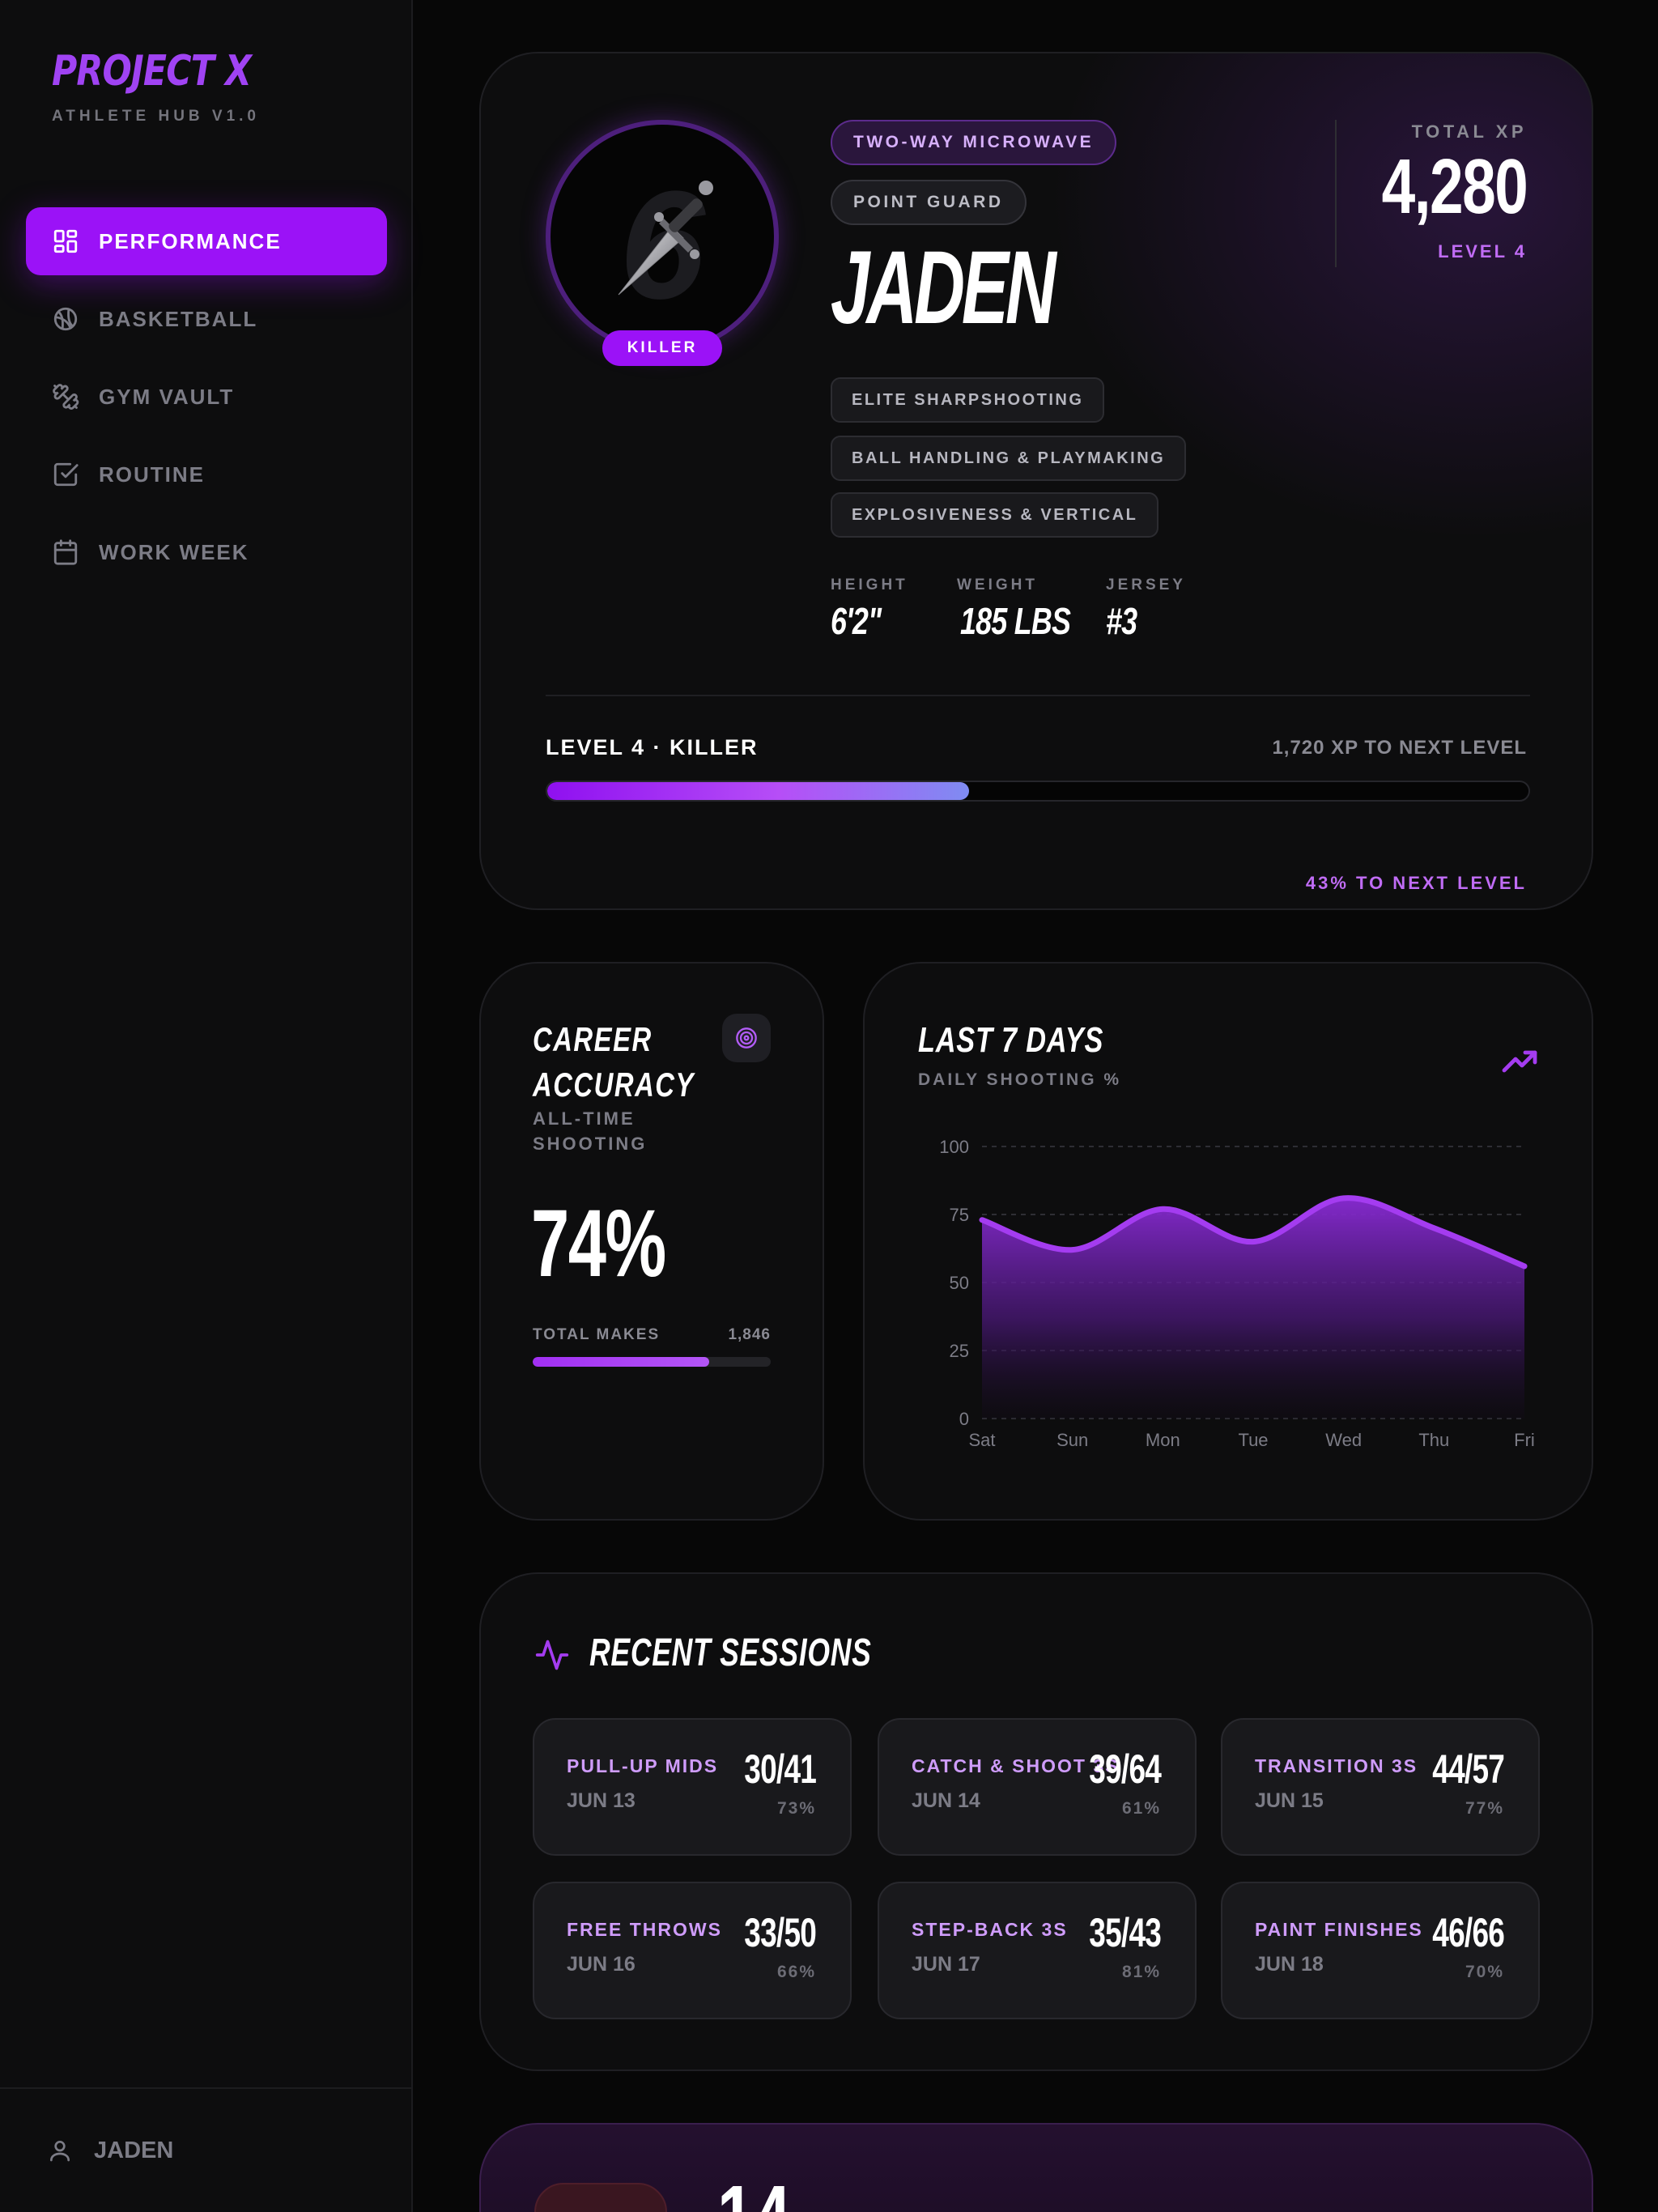  What do you see at coordinates (1038, 791) in the screenshot?
I see `level-progress-bar` at bounding box center [1038, 791].